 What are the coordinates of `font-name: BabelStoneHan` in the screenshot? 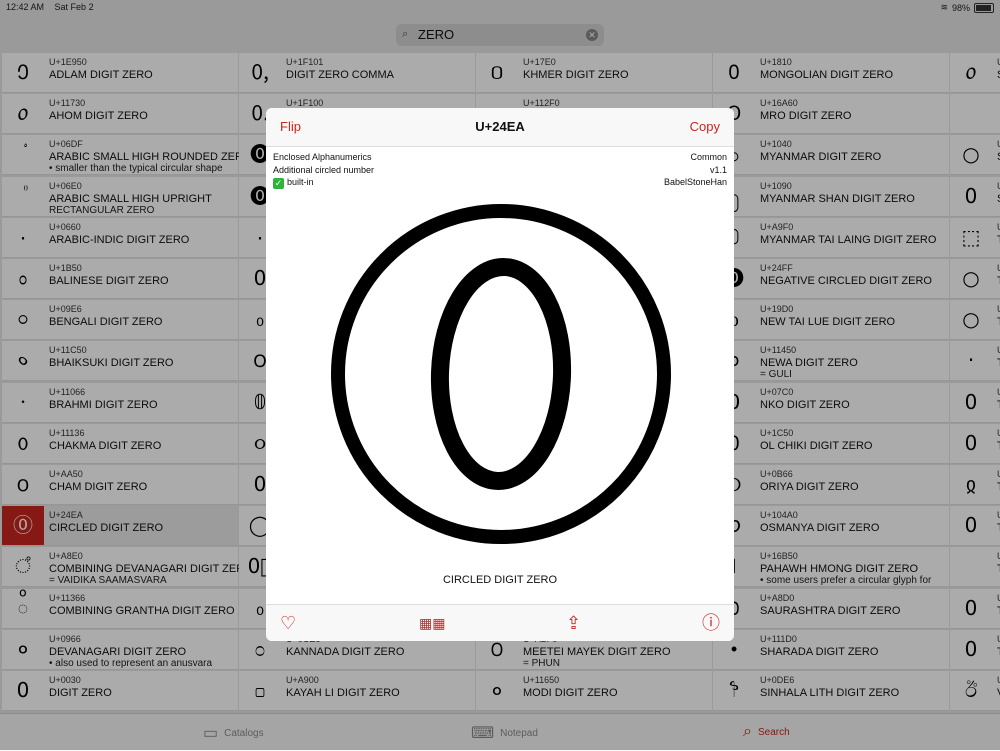 It's located at (695, 182).